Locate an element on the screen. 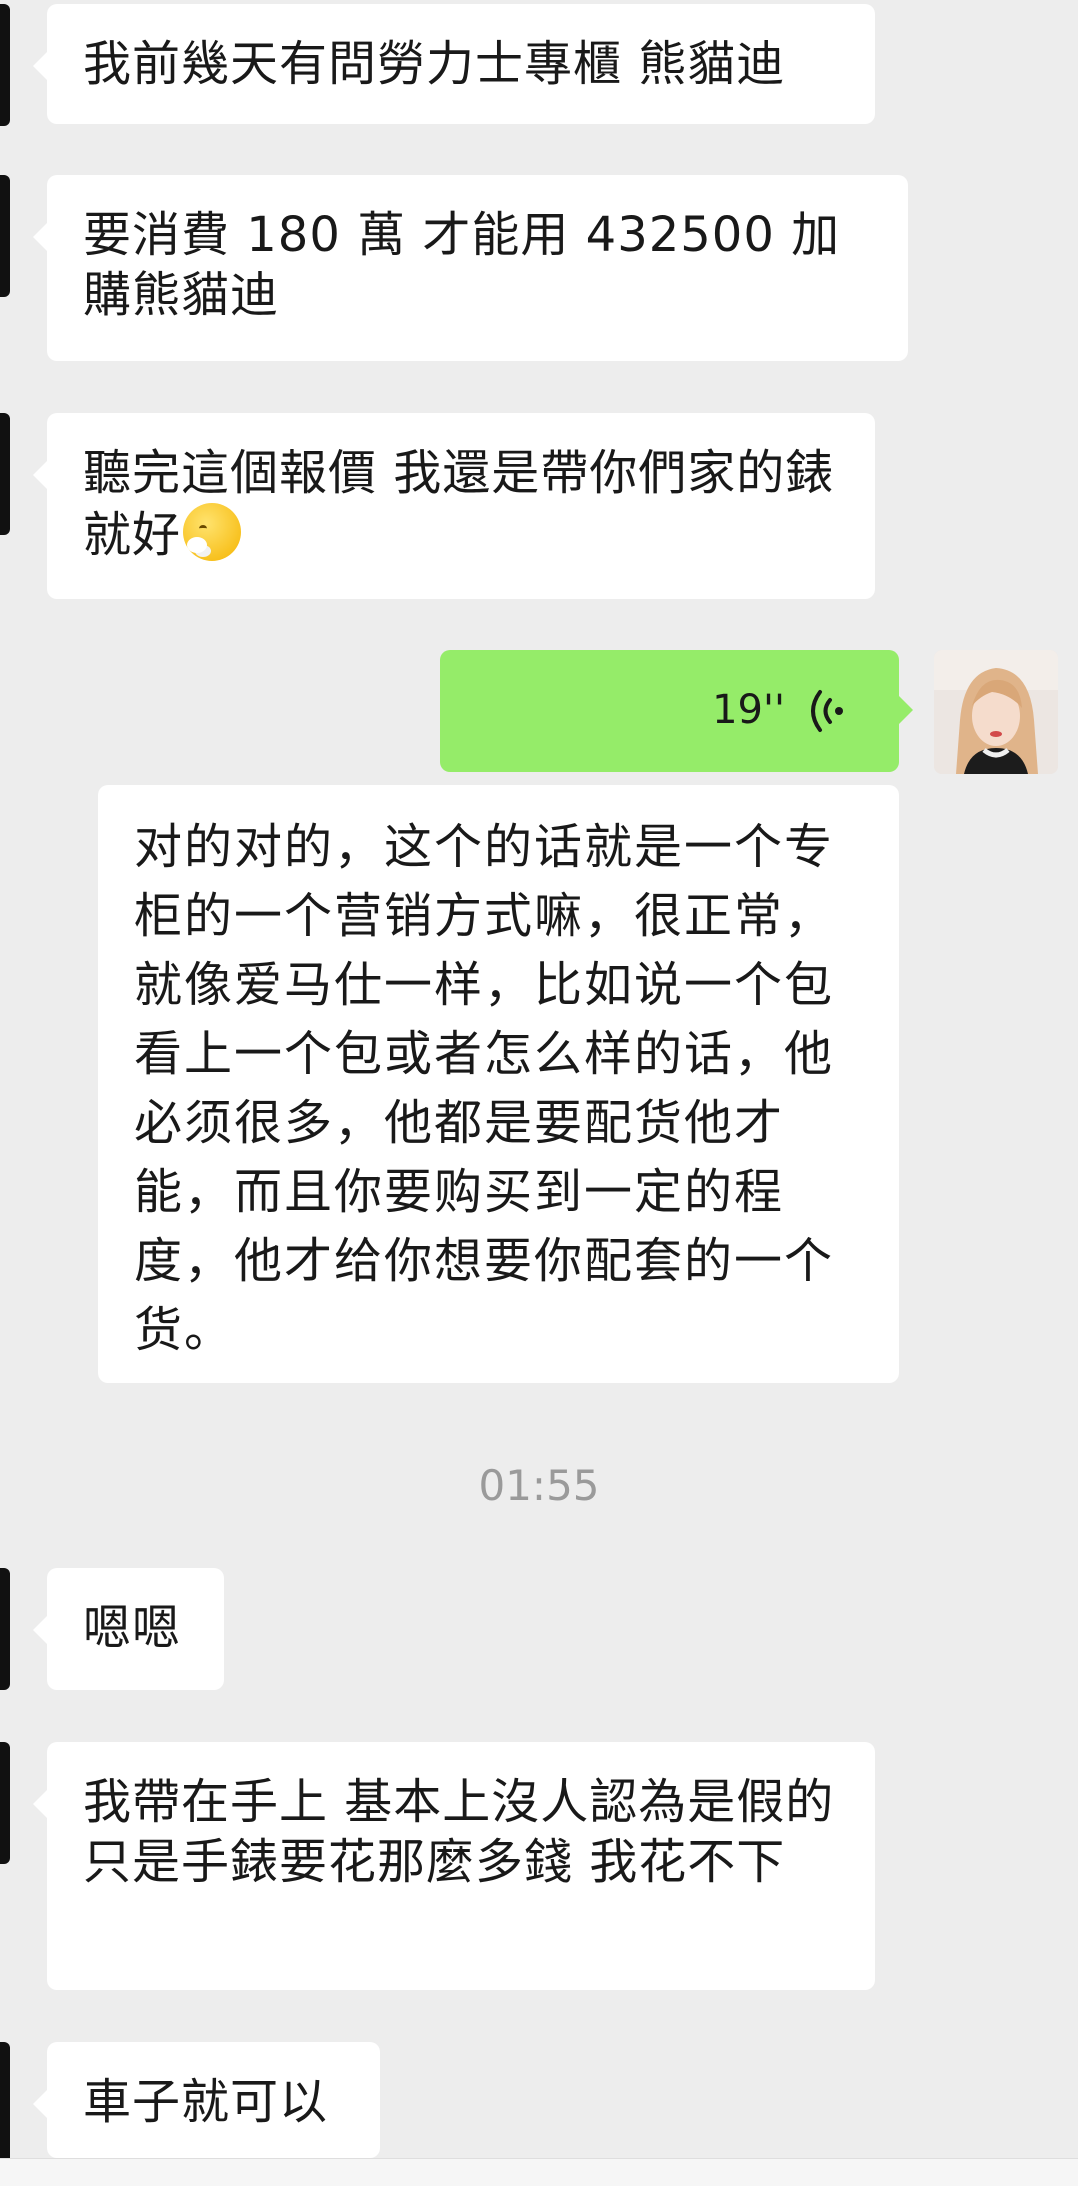 The image size is (1078, 2186). incoming-message-bubble: 我前幾天有問勞力士專櫃 熊貓迪 is located at coordinates (454, 64).